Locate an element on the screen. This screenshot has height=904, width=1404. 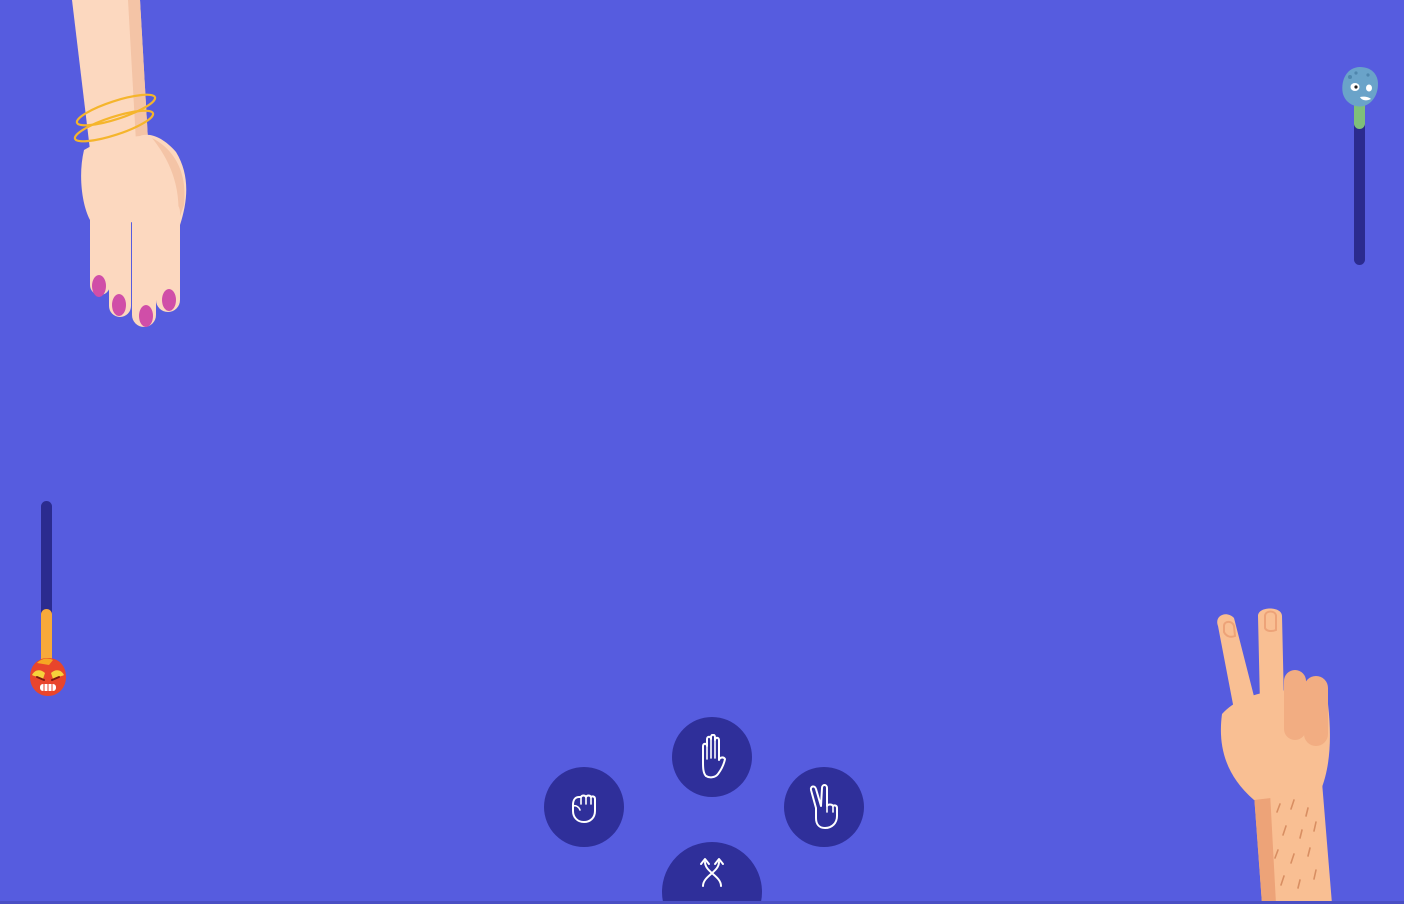
scissors-button is located at coordinates (824, 807).